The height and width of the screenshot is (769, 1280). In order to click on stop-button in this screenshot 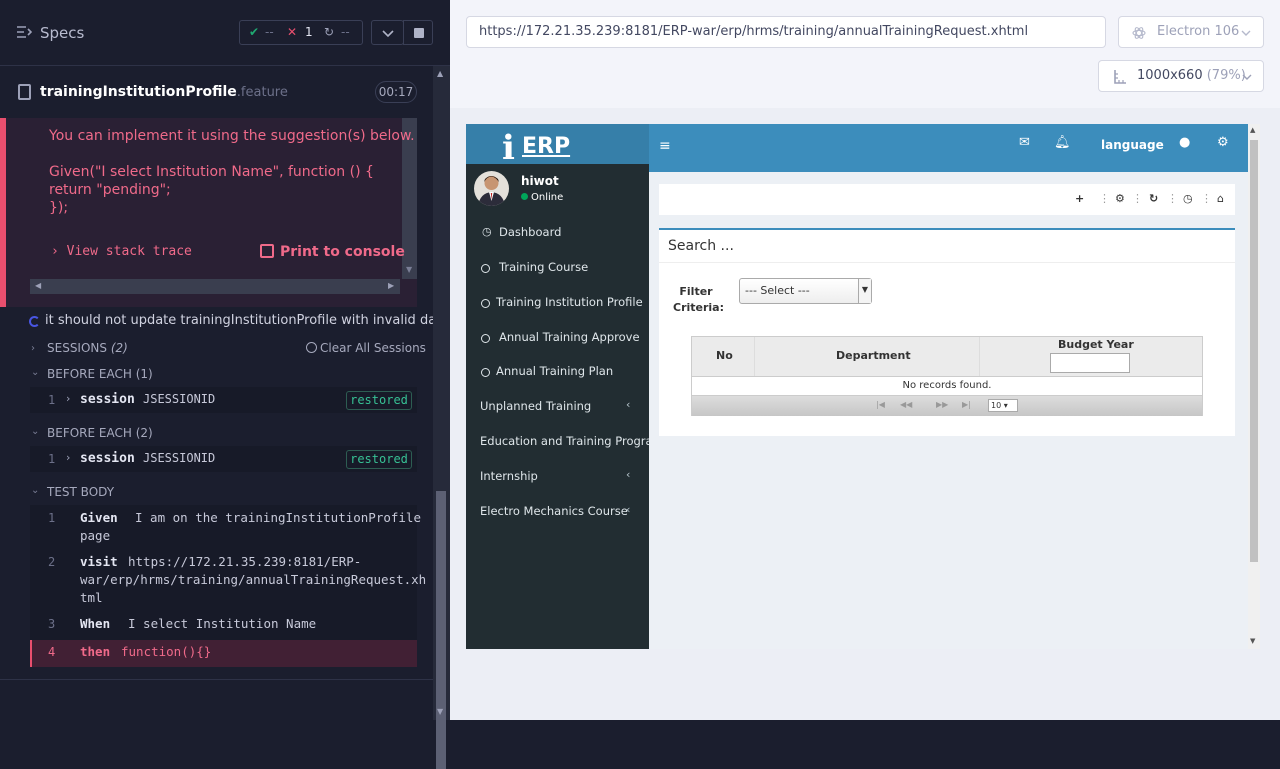, I will do `click(418, 32)`.